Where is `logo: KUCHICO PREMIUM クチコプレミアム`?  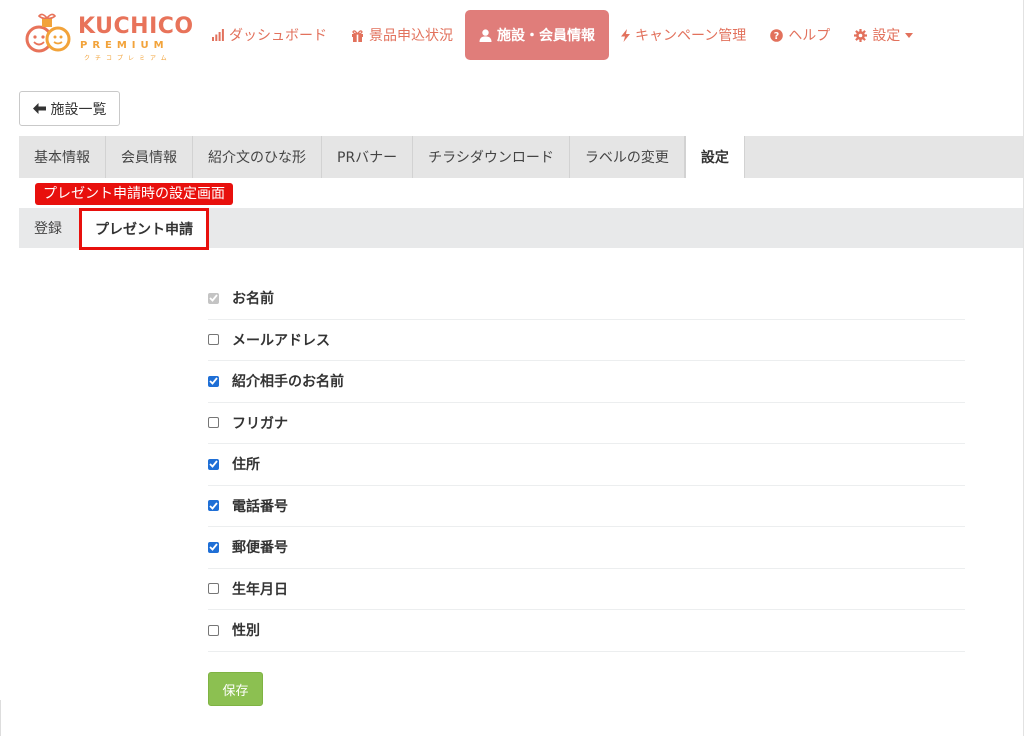
logo: KUCHICO PREMIUM クチコプレミアム is located at coordinates (108, 36).